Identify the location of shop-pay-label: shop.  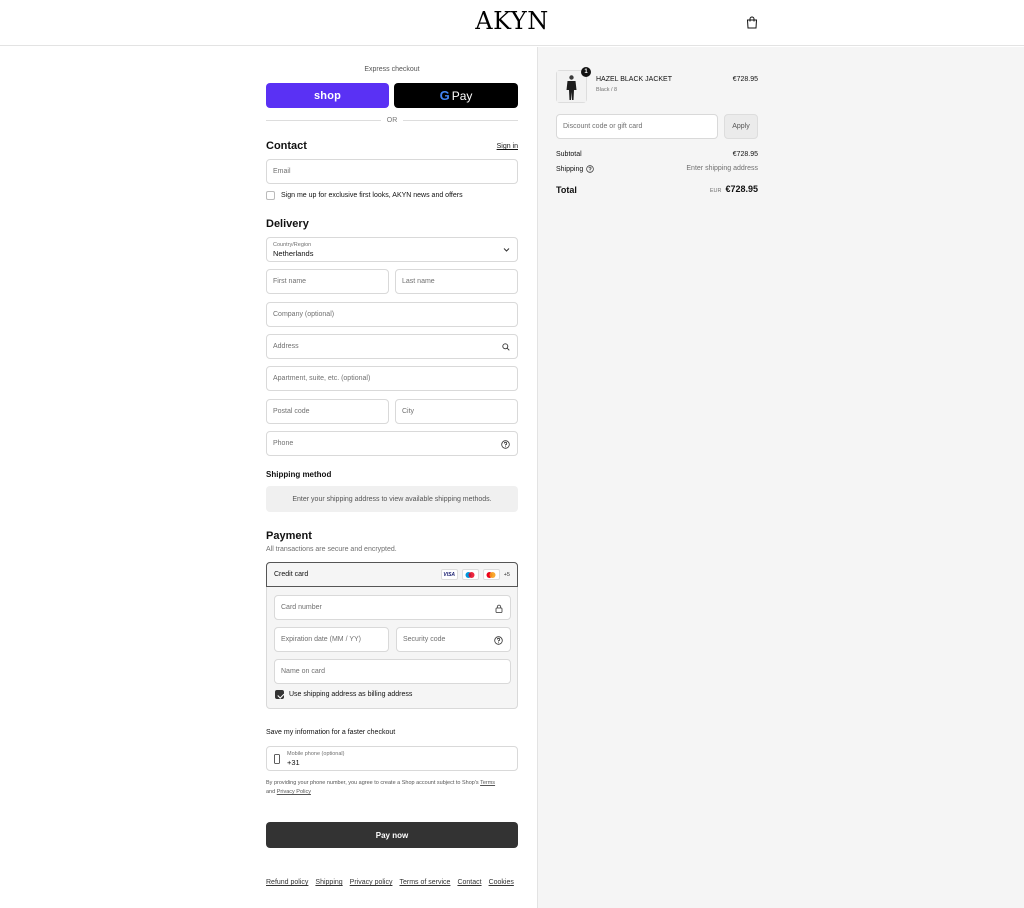
(327, 95).